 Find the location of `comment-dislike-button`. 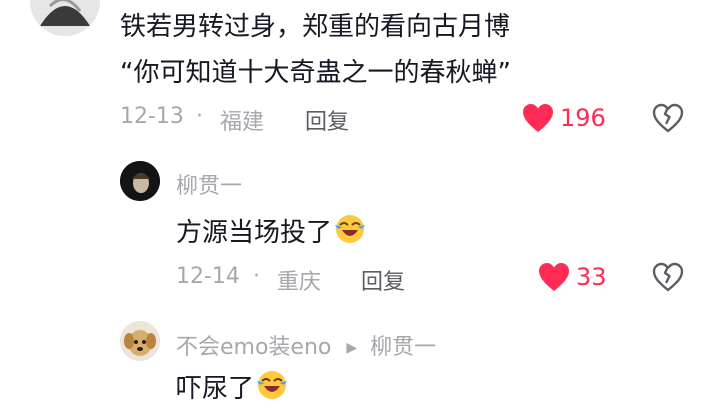

comment-dislike-button is located at coordinates (668, 120).